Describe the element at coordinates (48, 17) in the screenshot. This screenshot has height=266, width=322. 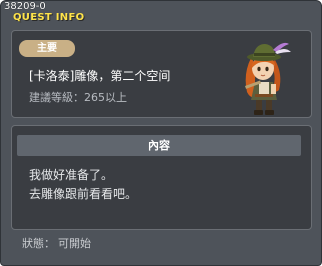
I see `window-title: QUEST INFO` at that location.